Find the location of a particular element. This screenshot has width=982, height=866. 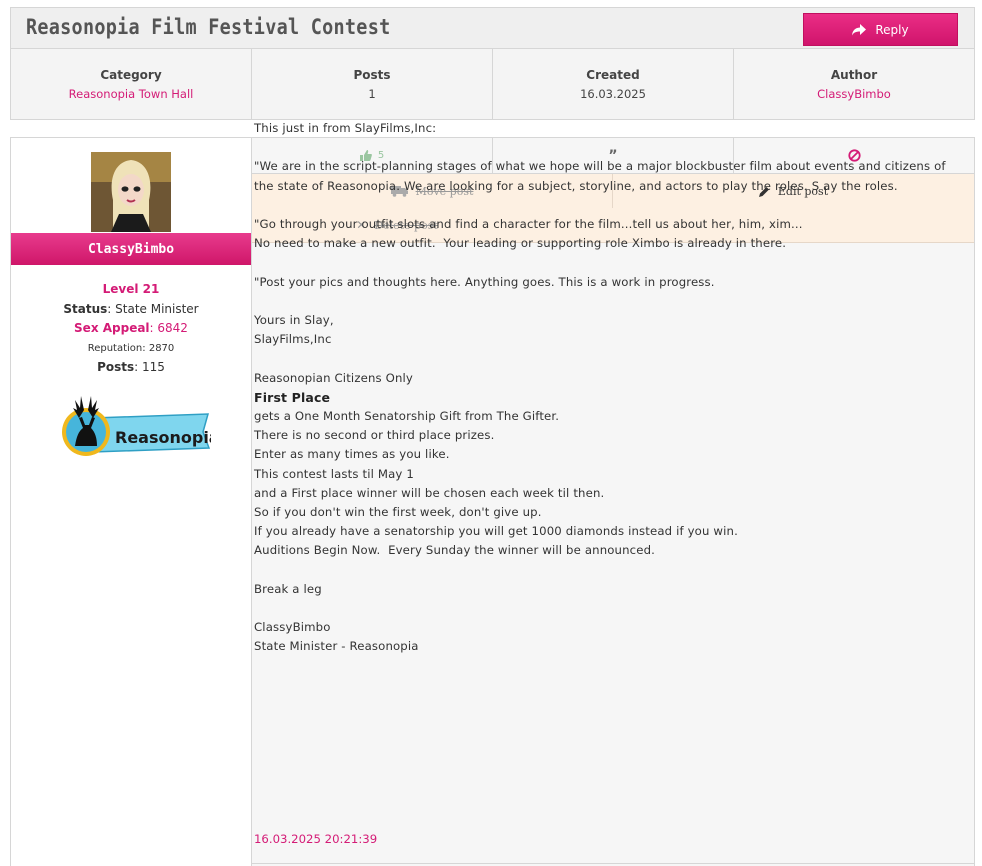

reputation-value: 2870 is located at coordinates (161, 348).